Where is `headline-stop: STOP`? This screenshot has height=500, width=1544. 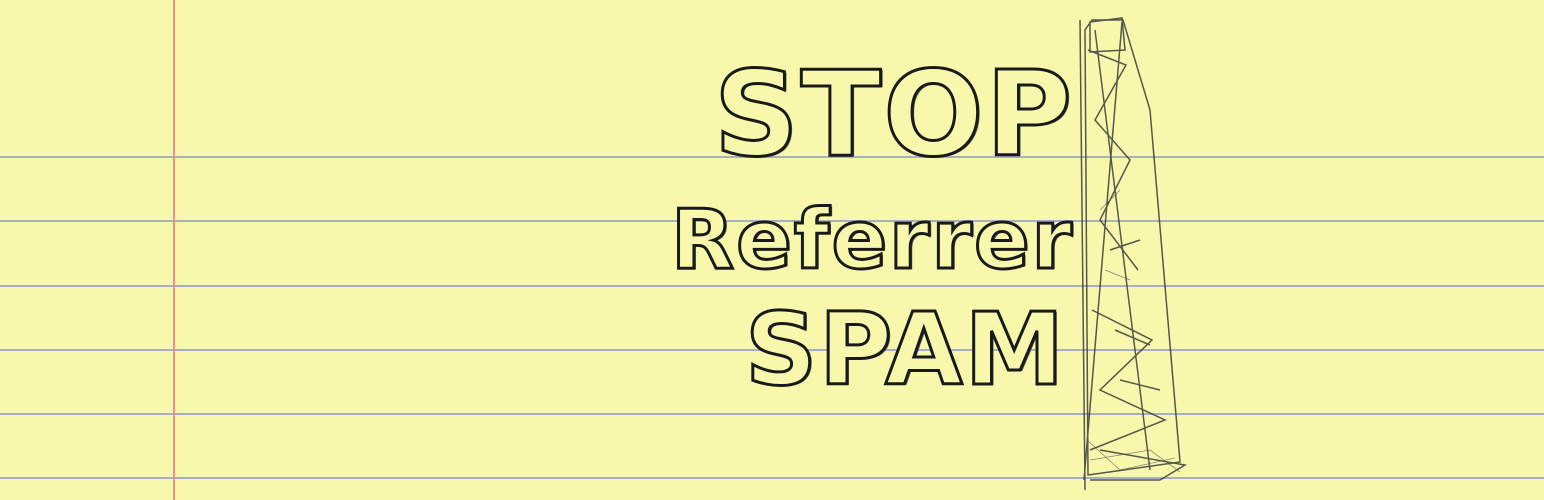 headline-stop: STOP is located at coordinates (893, 114).